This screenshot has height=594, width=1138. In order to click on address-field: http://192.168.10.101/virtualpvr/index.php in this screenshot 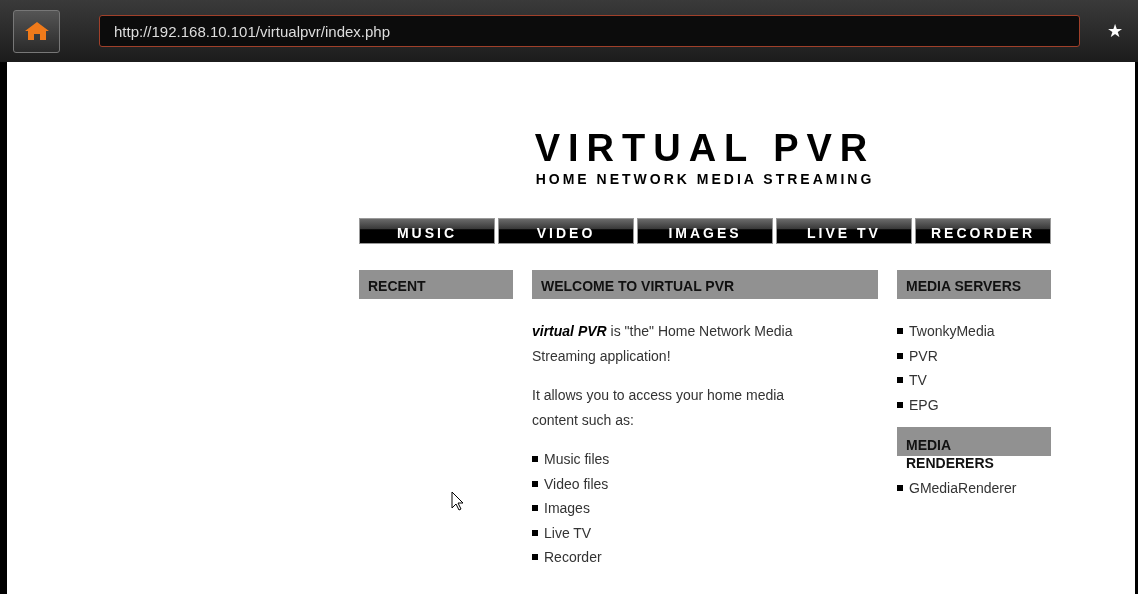, I will do `click(589, 31)`.